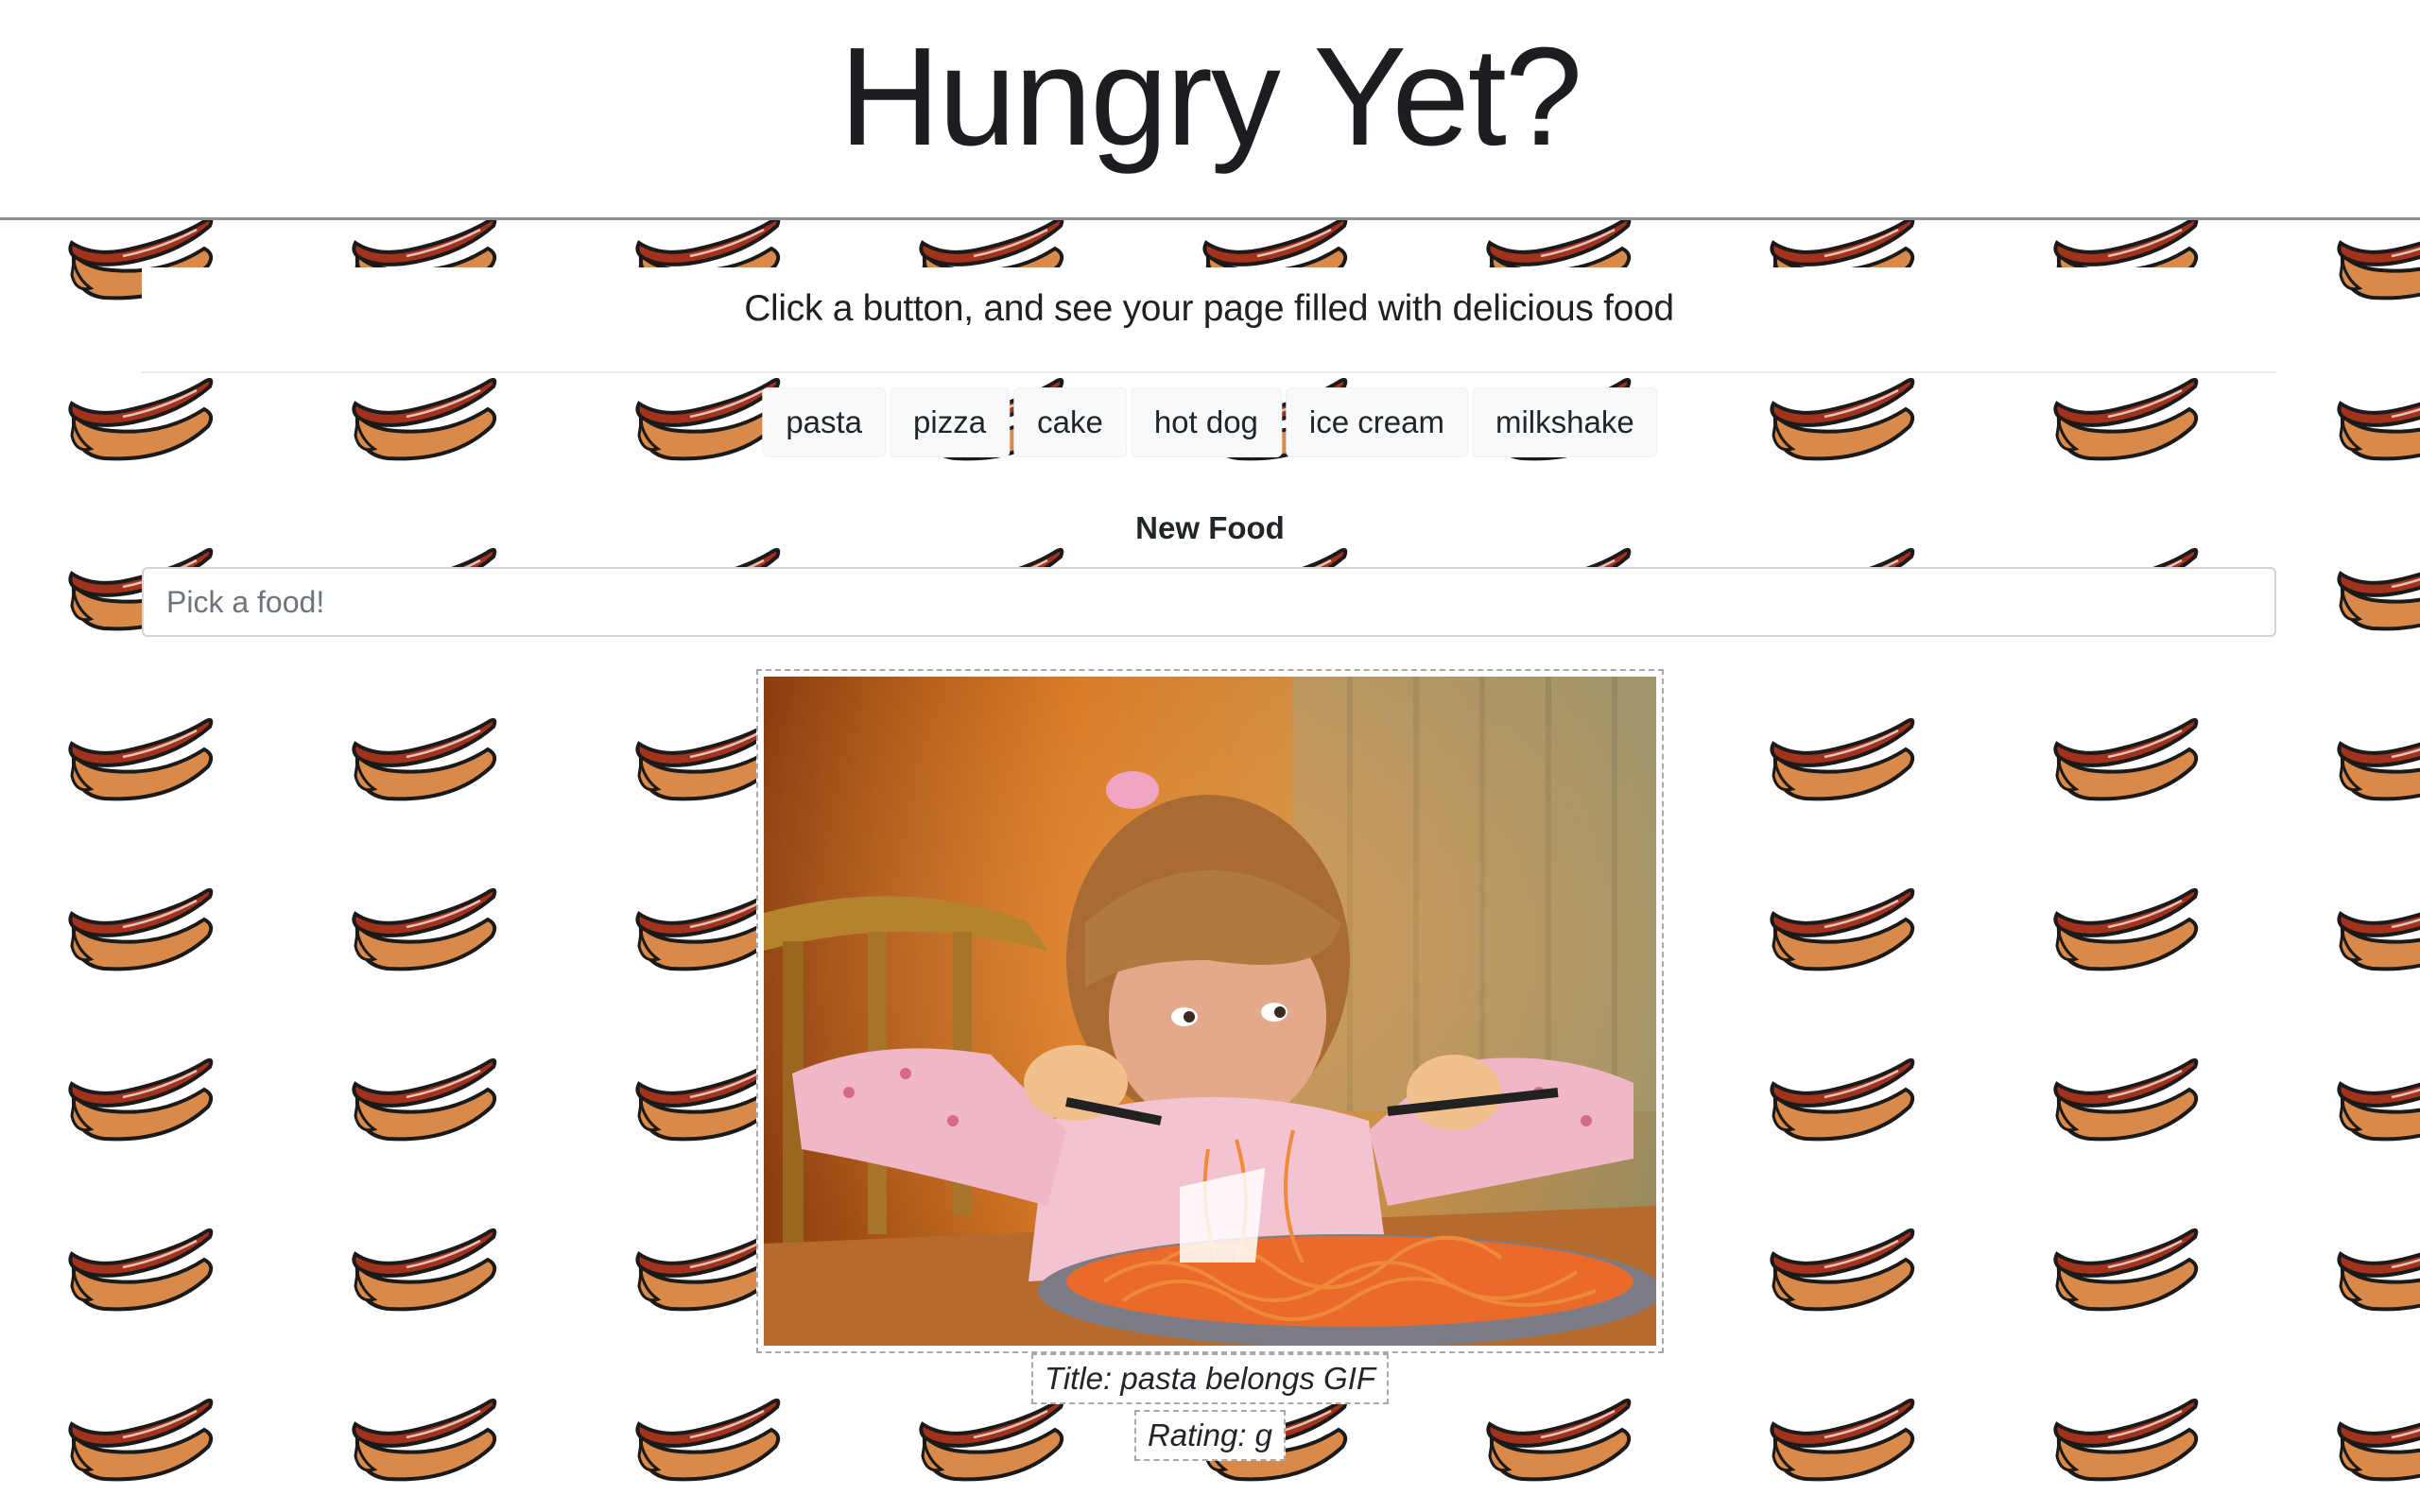  Describe the element at coordinates (824, 422) in the screenshot. I see `food-button-pasta: pasta` at that location.